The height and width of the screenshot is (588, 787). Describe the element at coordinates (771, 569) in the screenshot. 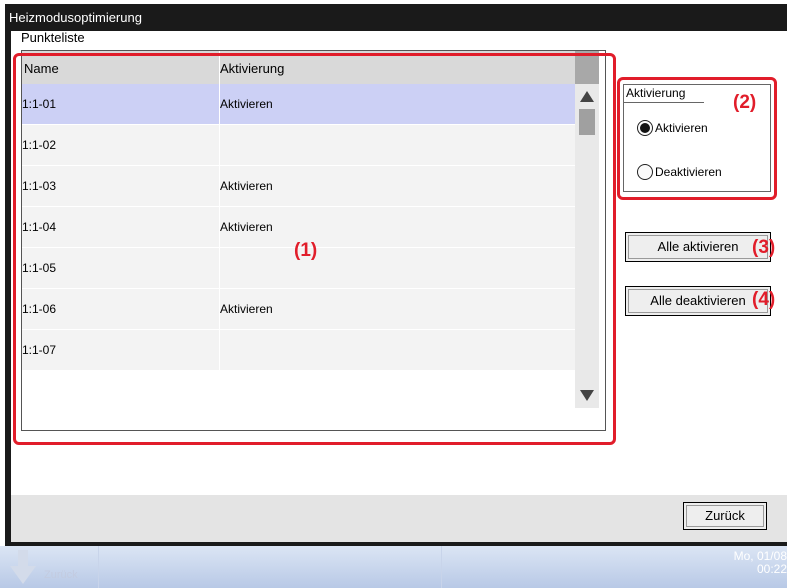

I see `taskbar-time: 00:22` at that location.